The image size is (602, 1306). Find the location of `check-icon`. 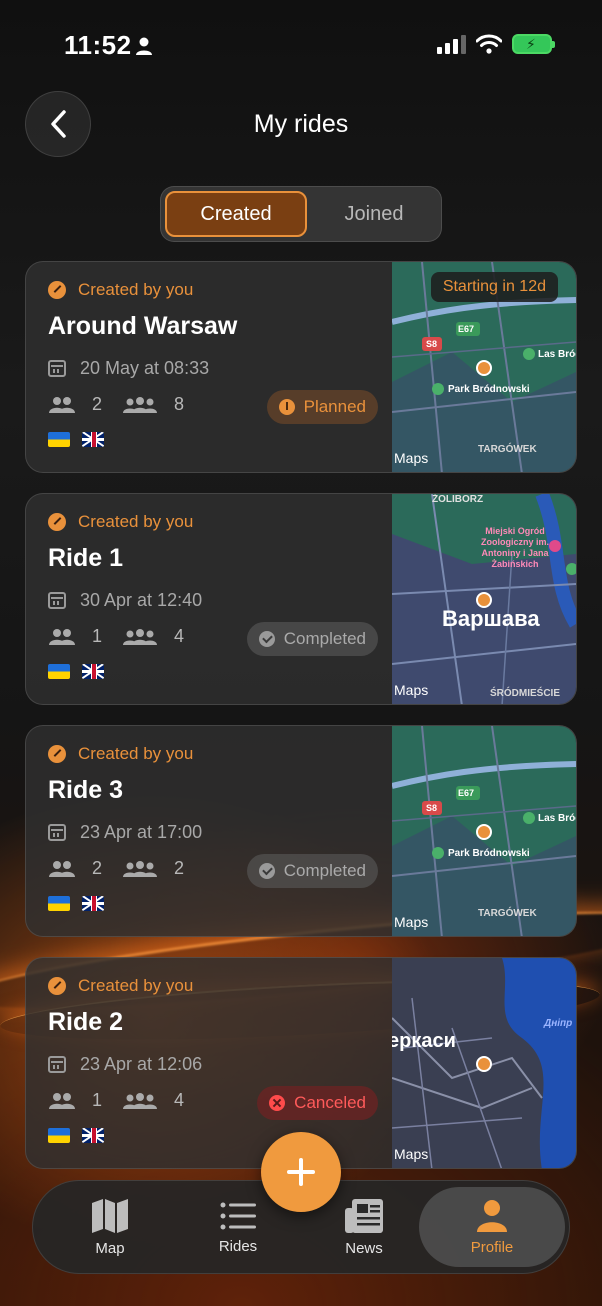

check-icon is located at coordinates (266, 639).